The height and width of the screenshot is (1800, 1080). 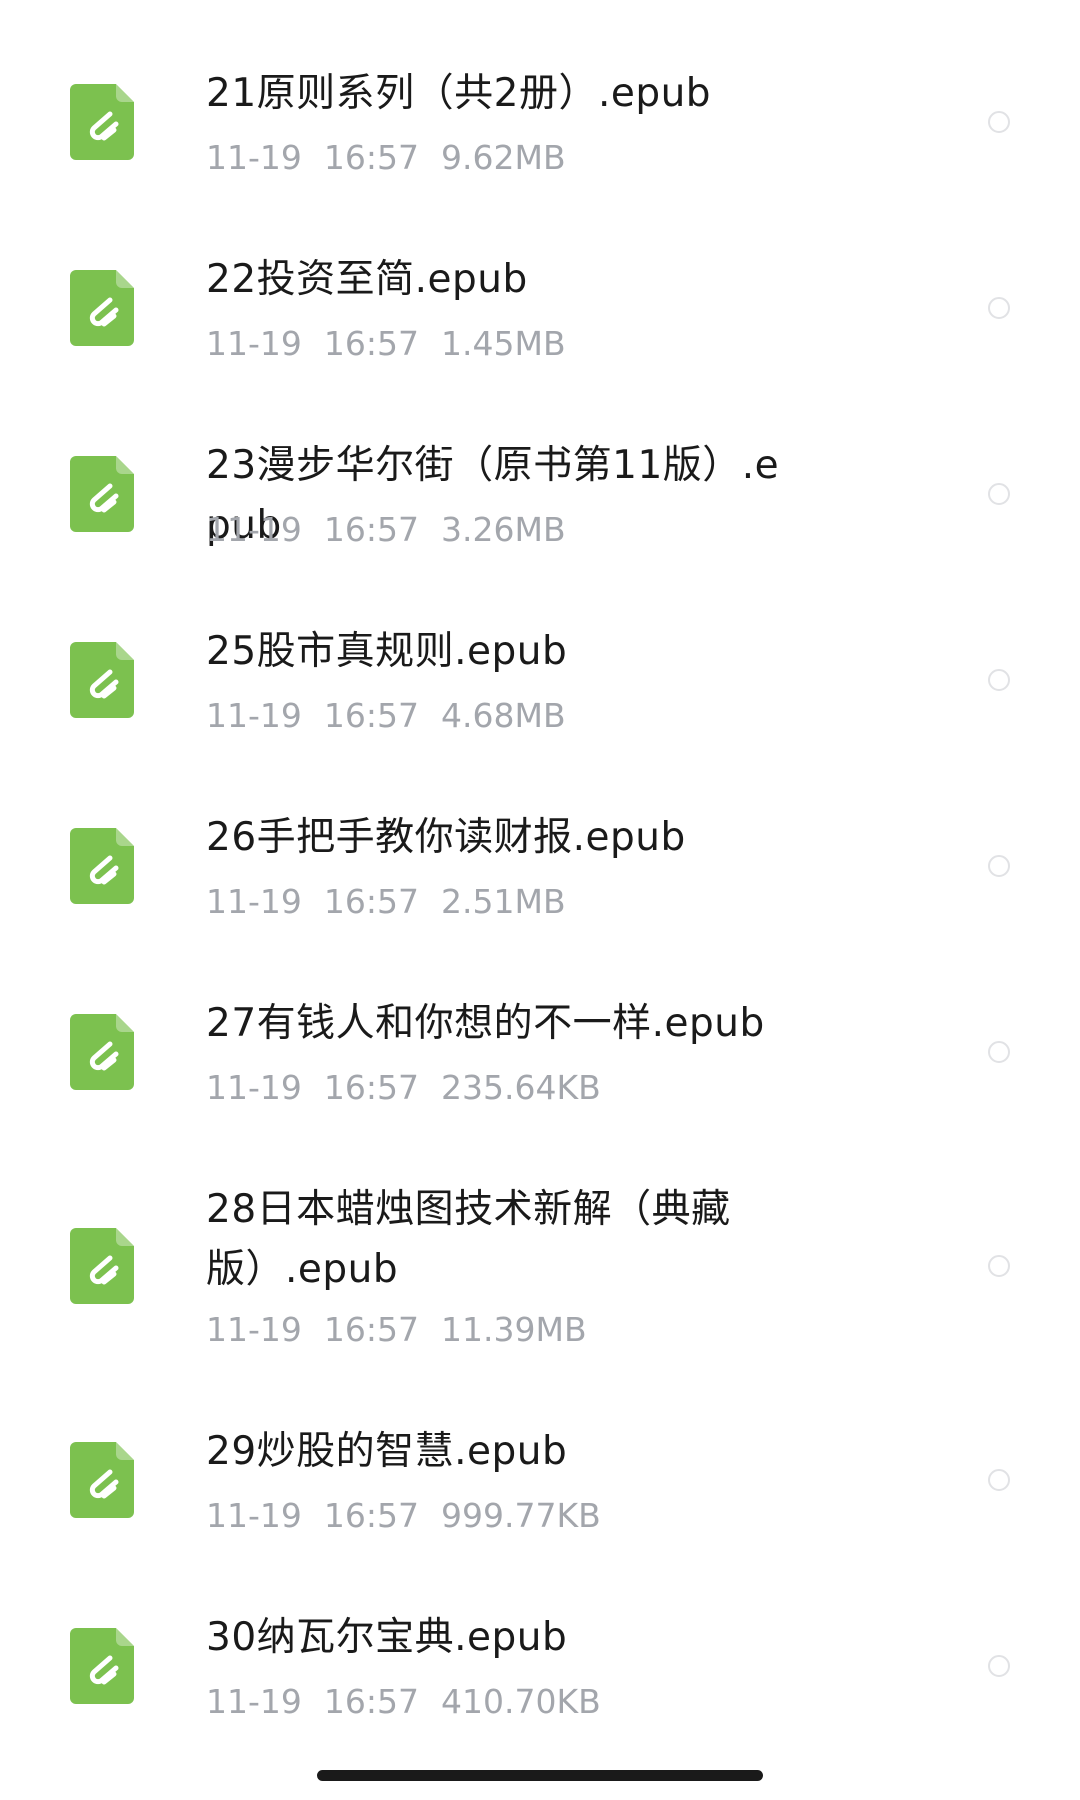 I want to click on file-meta: 11-19 16:57 999.77KB, so click(x=403, y=1516).